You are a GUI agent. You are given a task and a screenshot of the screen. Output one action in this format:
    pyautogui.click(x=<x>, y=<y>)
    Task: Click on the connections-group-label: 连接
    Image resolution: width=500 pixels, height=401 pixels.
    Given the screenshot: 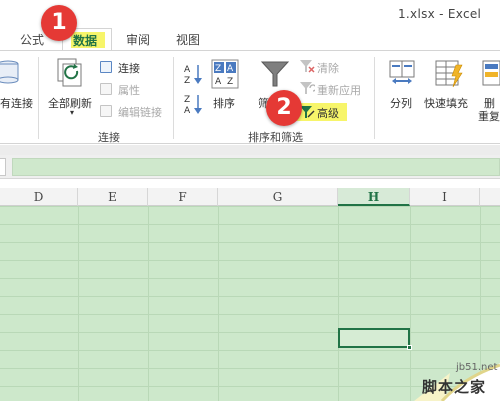 What is the action you would take?
    pyautogui.click(x=109, y=137)
    